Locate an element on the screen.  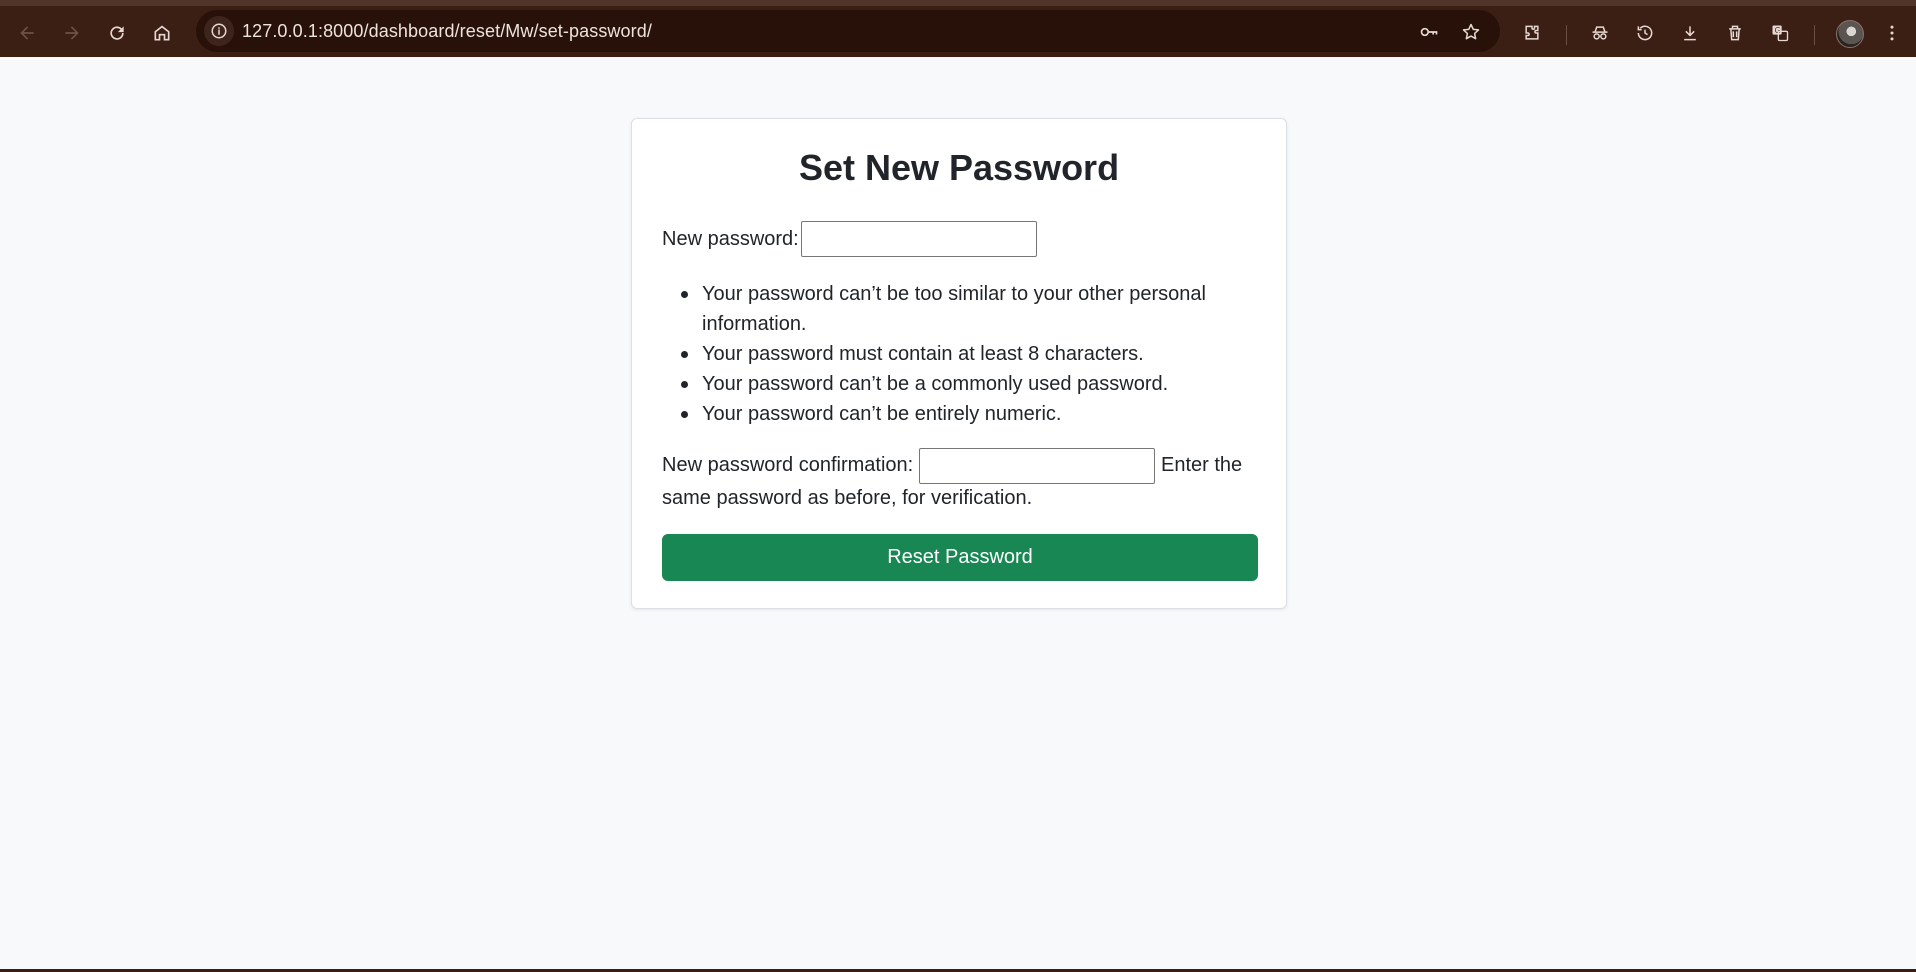
incognito-icon is located at coordinates (1600, 33).